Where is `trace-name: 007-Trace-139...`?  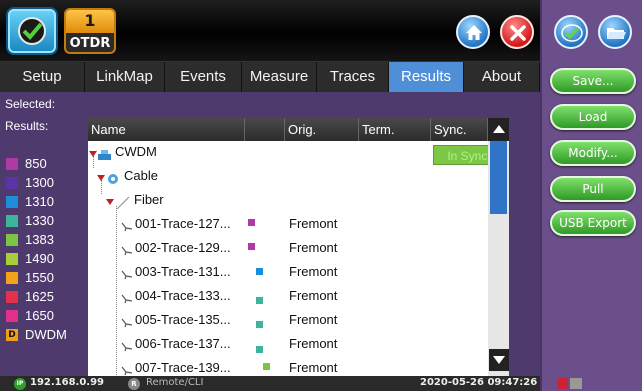 trace-name: 007-Trace-139... is located at coordinates (183, 367).